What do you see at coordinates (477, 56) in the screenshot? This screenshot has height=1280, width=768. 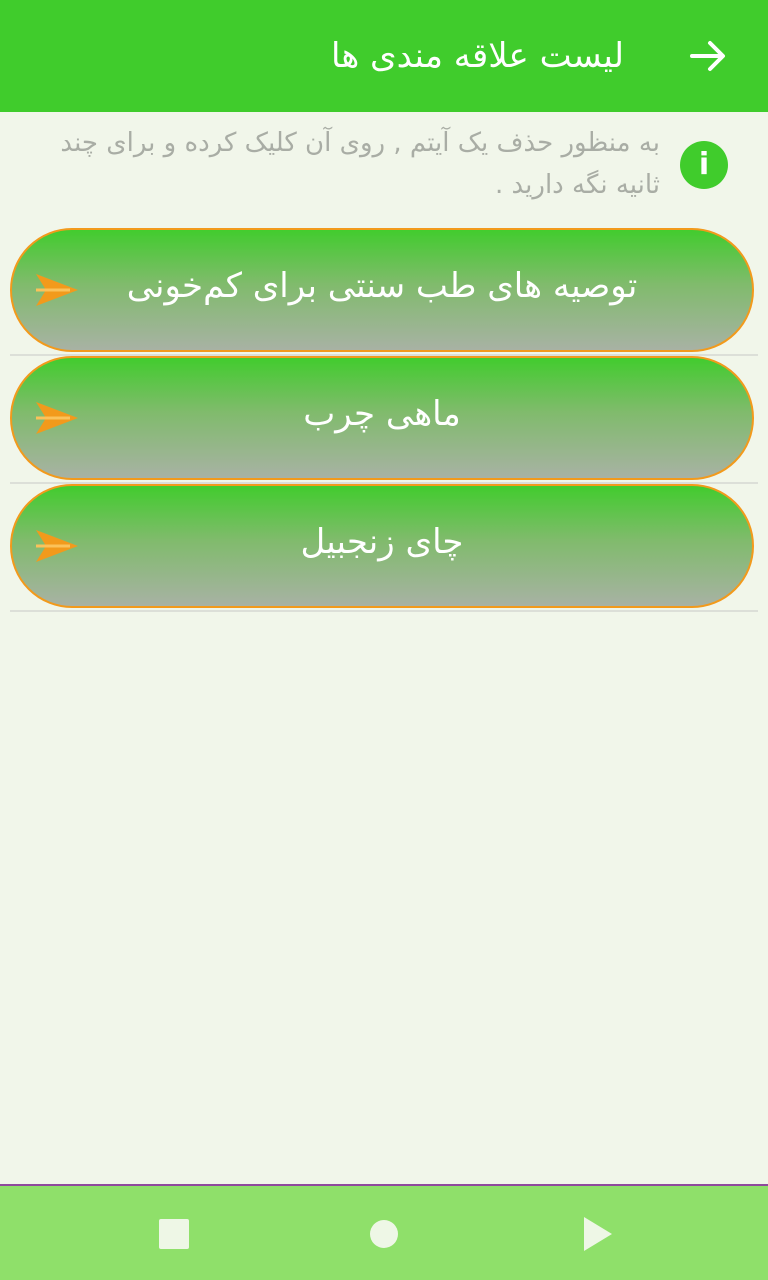 I see `page-title: لیست علاقه مندی ها` at bounding box center [477, 56].